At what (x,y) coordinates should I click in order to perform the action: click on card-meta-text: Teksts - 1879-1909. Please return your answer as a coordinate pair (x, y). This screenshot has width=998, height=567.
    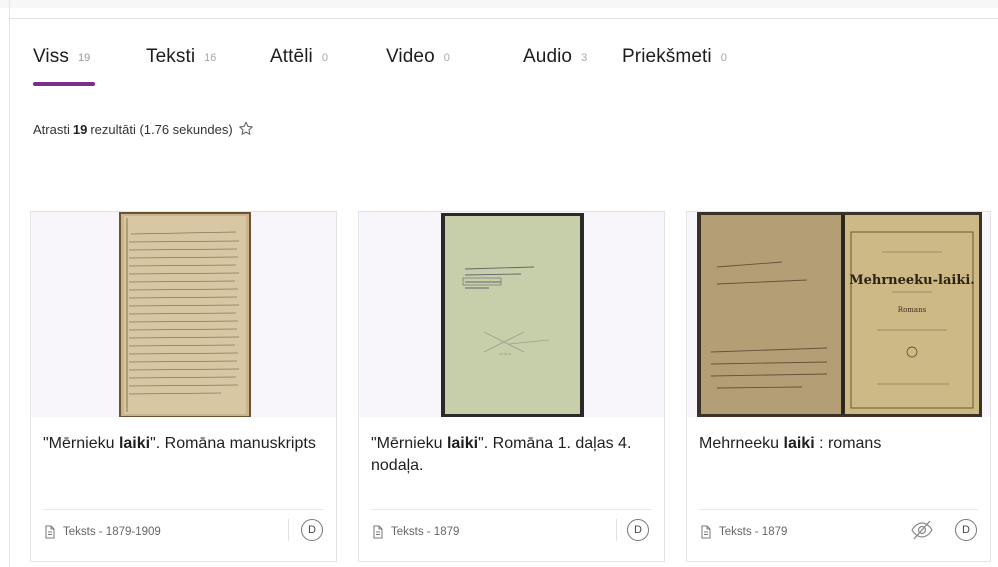
    Looking at the image, I should click on (112, 532).